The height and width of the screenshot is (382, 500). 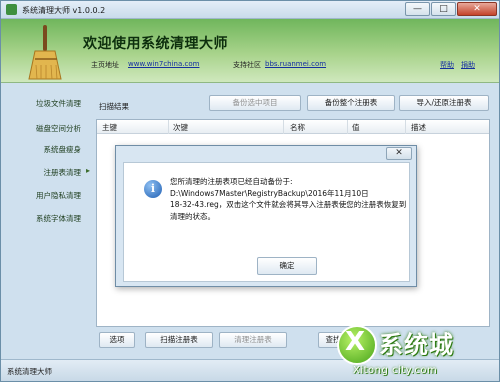 What do you see at coordinates (47, 105) in the screenshot?
I see `sidebar-item-junk-files: 垃圾文件清理` at bounding box center [47, 105].